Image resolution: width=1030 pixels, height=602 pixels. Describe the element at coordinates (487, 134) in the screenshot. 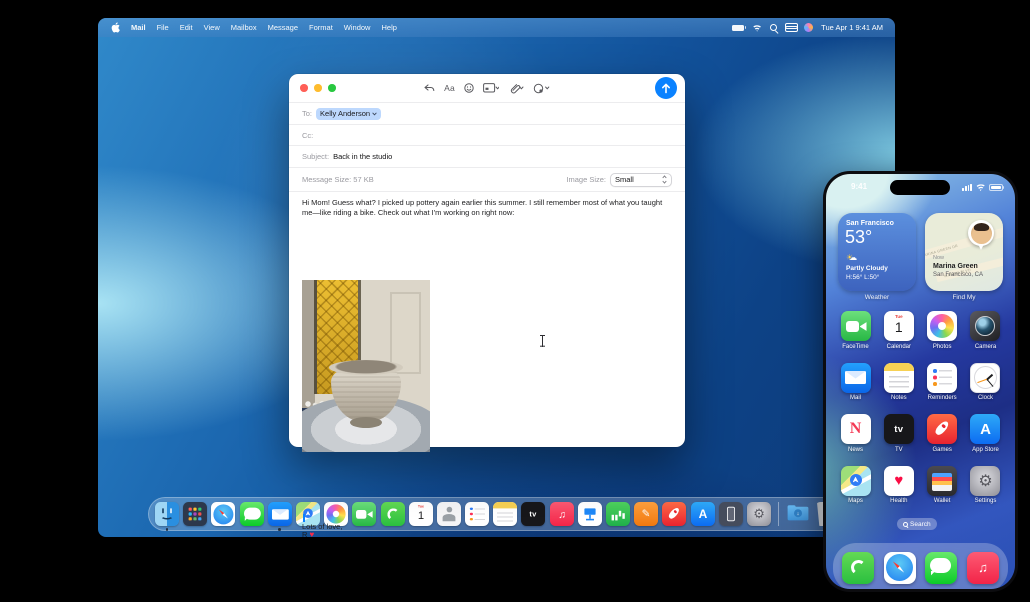

I see `cc-field: Cc:` at that location.